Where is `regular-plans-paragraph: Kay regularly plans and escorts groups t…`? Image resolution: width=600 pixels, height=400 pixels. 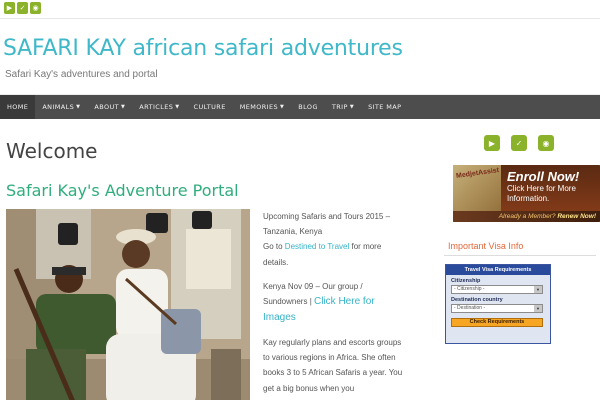
regular-plans-paragraph: Kay regularly plans and escorts groups t… is located at coordinates (333, 365).